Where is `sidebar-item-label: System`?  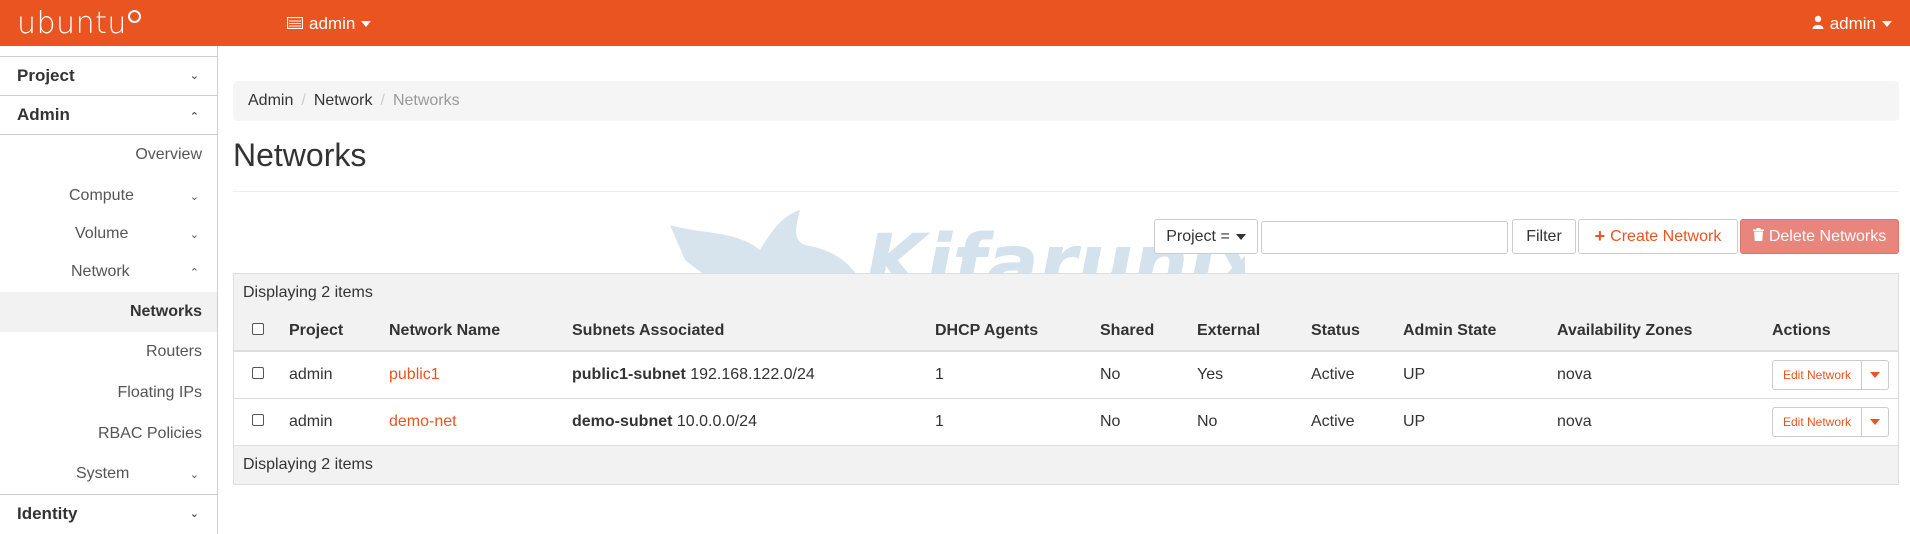
sidebar-item-label: System is located at coordinates (103, 473).